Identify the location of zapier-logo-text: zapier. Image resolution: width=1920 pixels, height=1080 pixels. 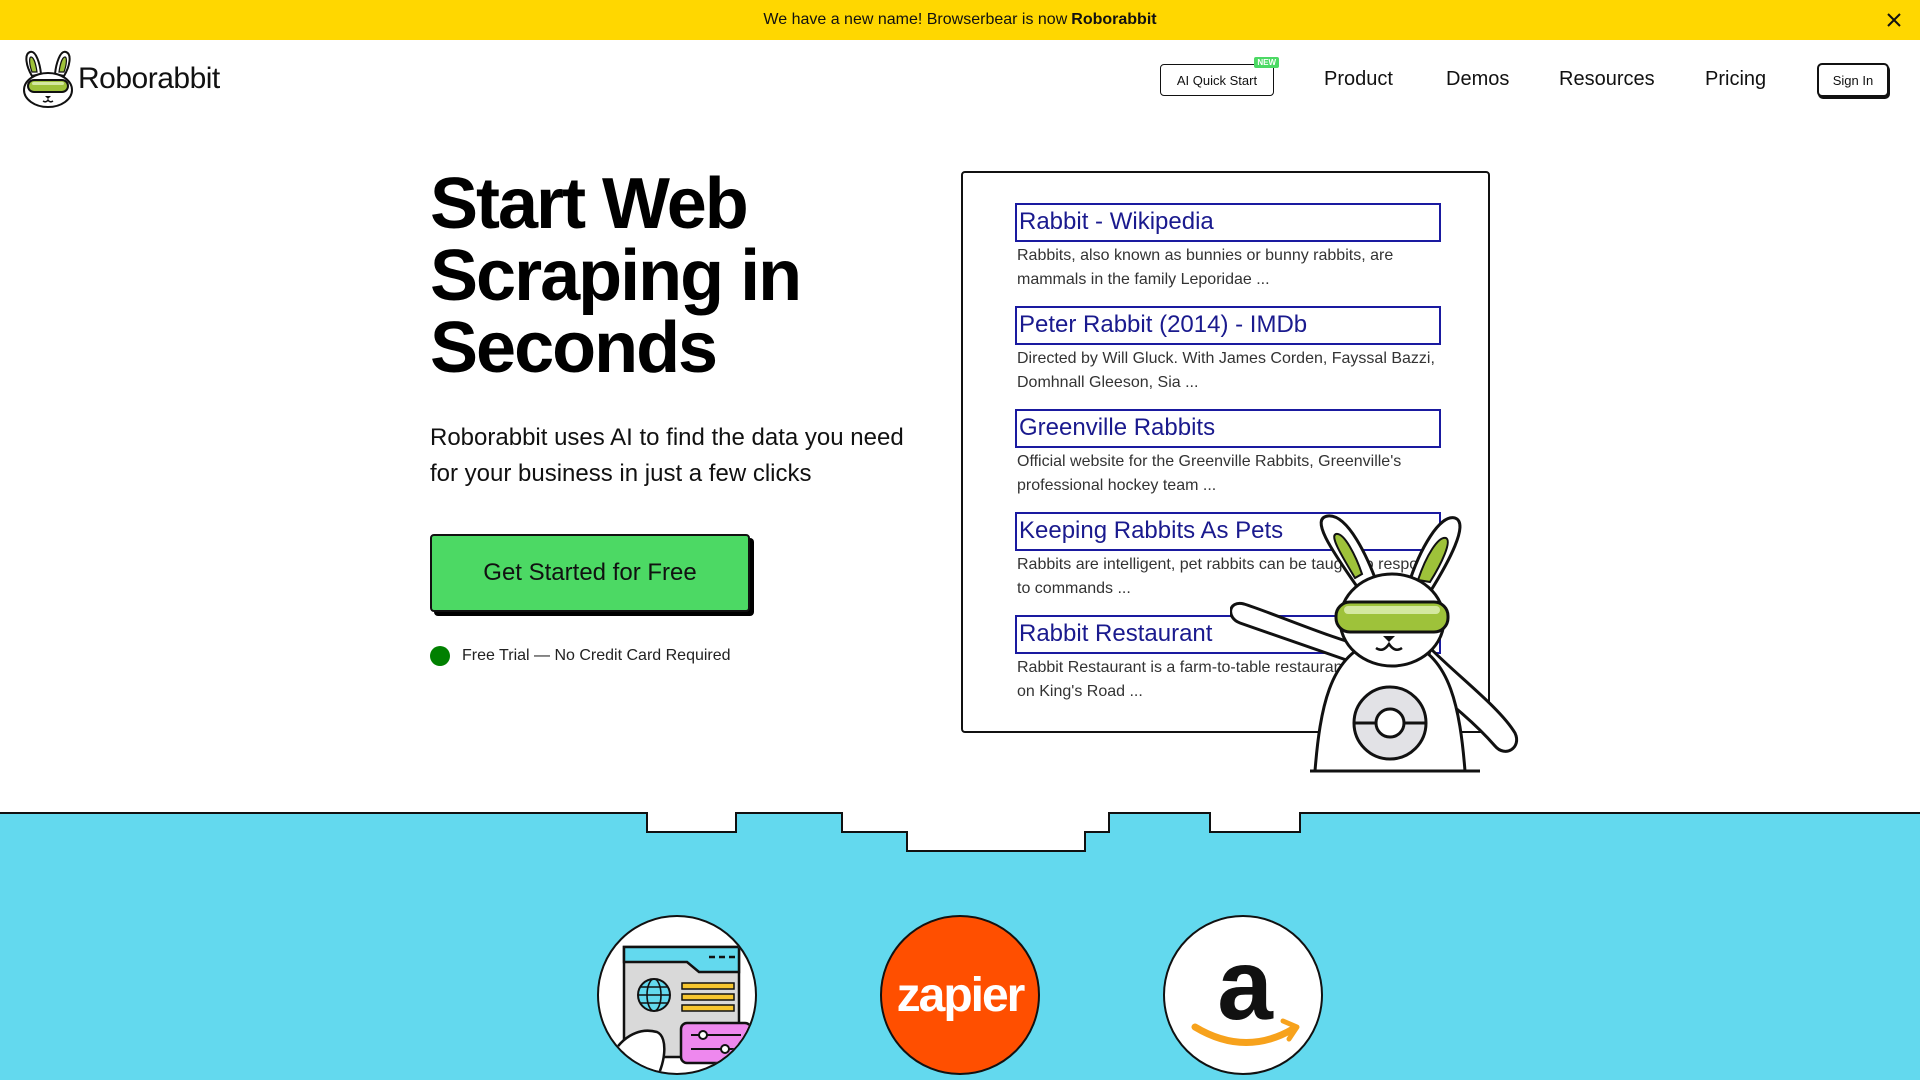
(961, 995).